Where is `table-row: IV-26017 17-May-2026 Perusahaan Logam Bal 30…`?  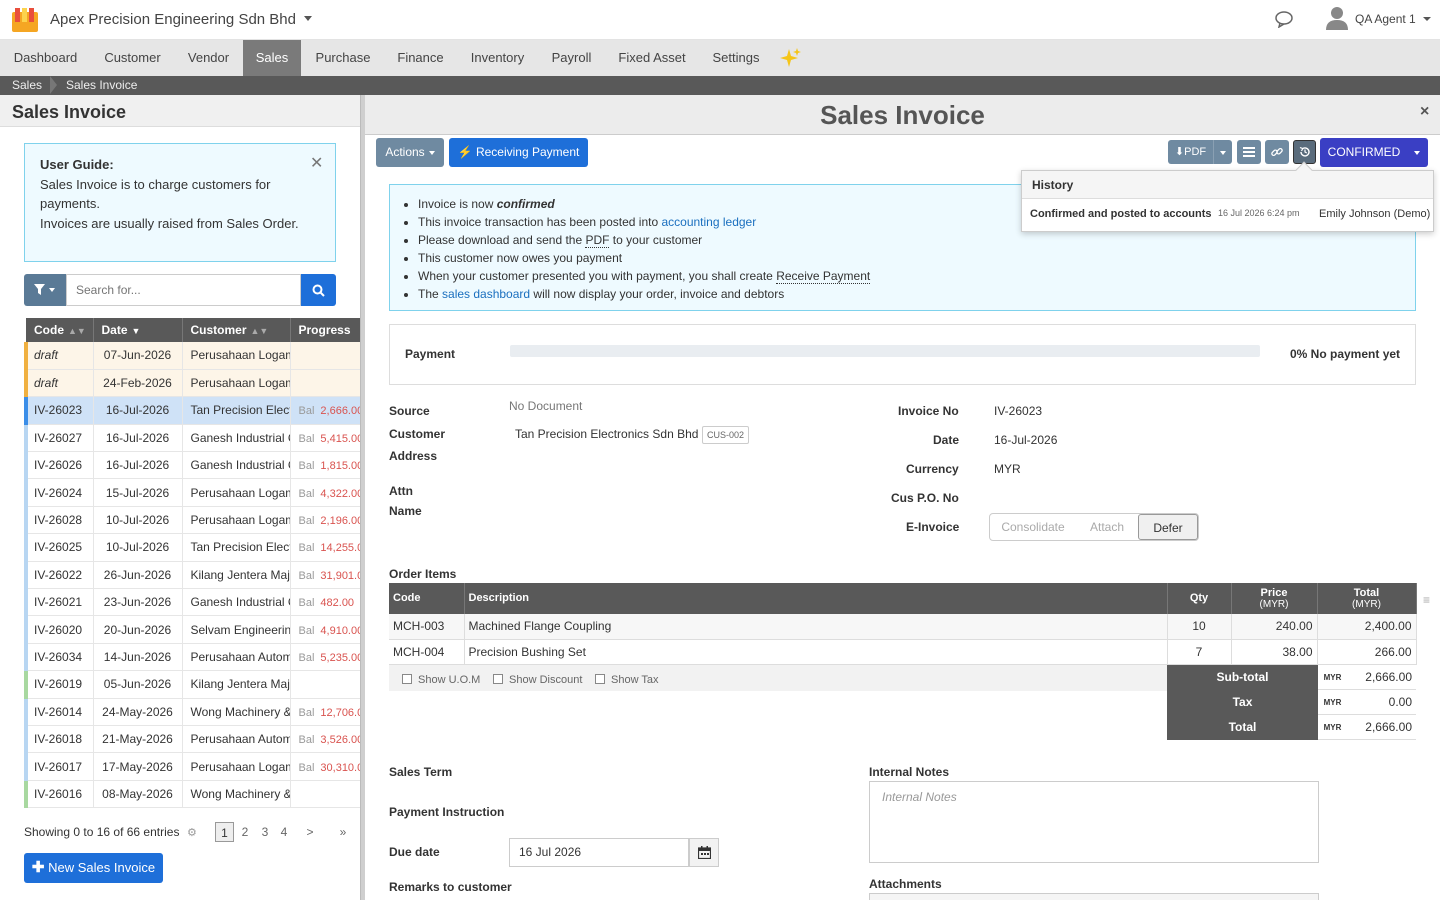
table-row: IV-26017 17-May-2026 Perusahaan Logam Bal 30… is located at coordinates (192, 766).